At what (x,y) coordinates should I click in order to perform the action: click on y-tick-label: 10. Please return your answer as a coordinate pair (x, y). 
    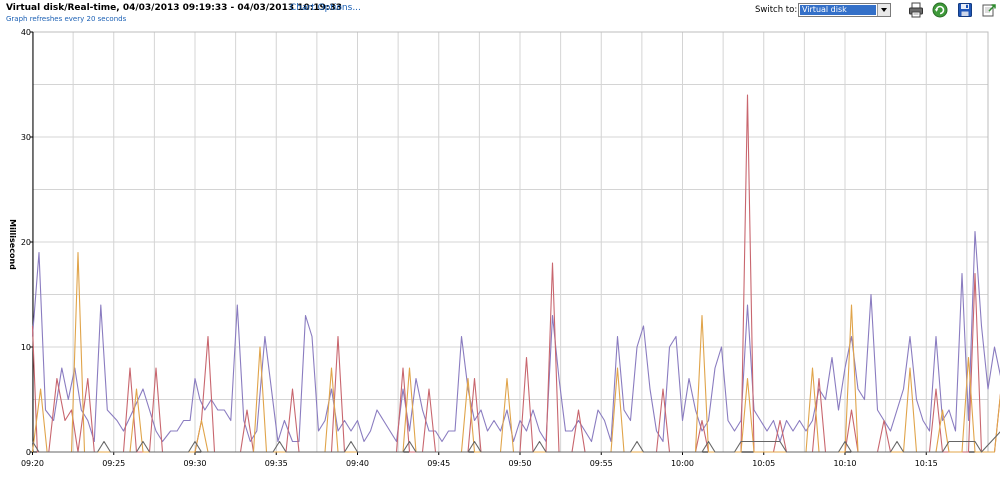
    Looking at the image, I should click on (26, 347).